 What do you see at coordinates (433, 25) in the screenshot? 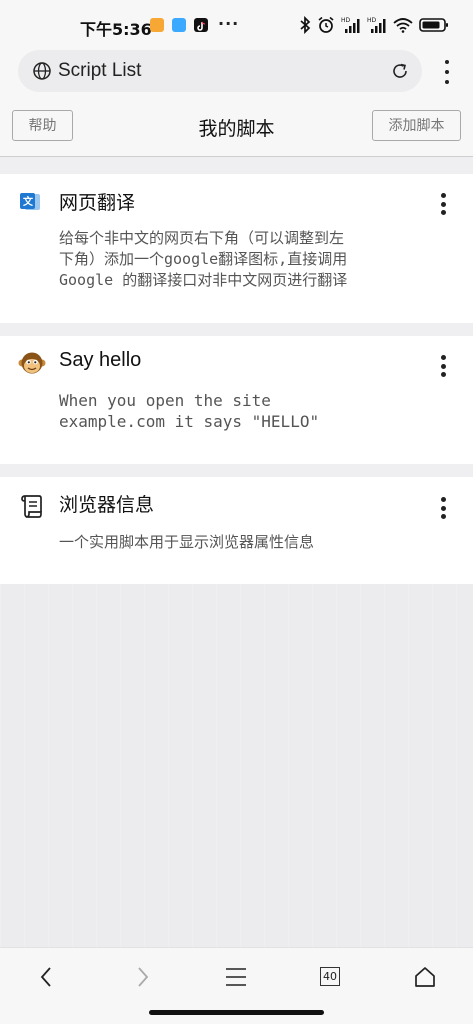
I see `battery-icon` at bounding box center [433, 25].